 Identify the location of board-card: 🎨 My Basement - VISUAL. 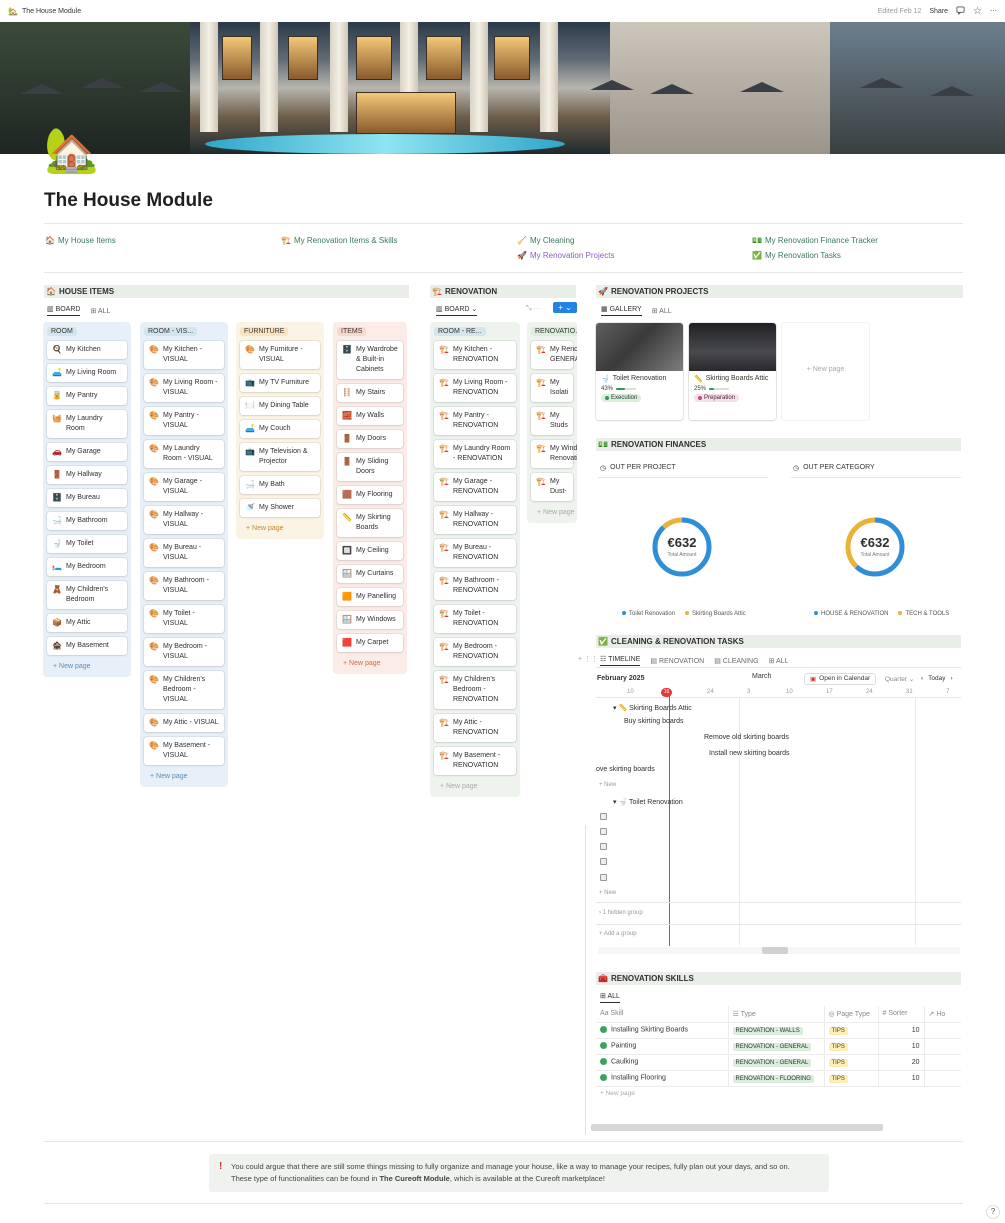
(184, 751).